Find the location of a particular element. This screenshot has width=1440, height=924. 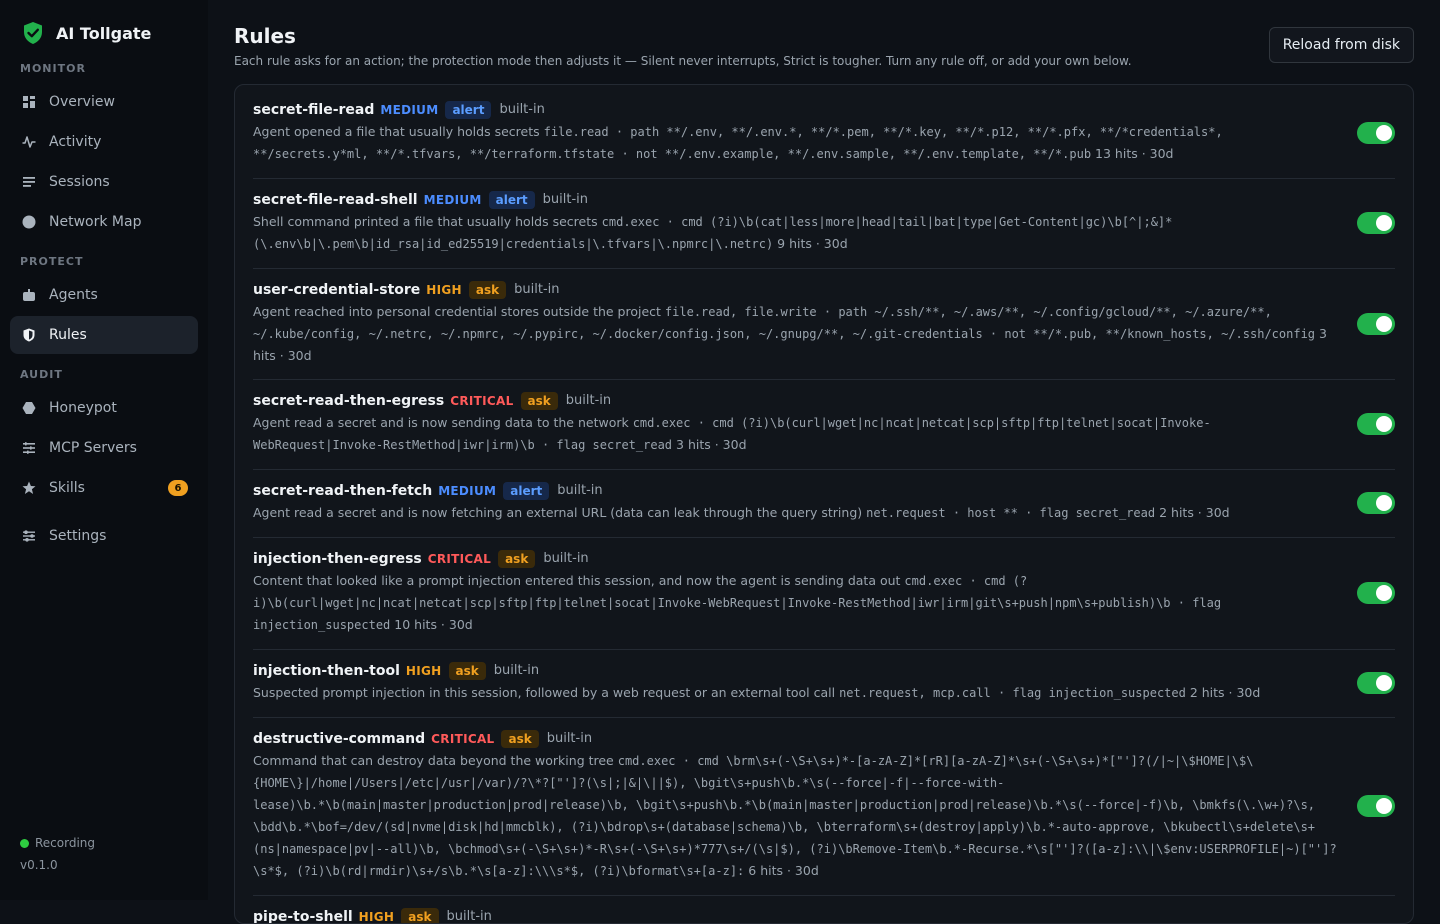

sidebar-item-label: Network Map is located at coordinates (95, 222).